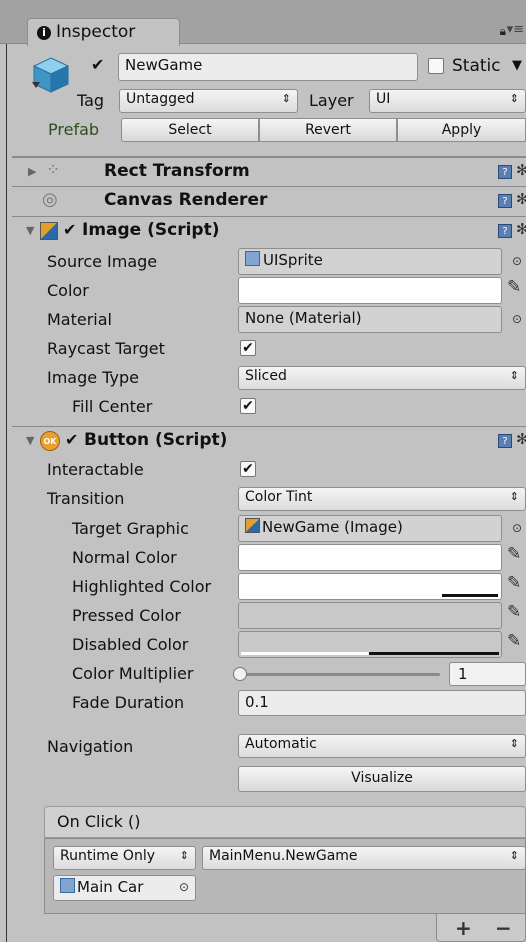 The width and height of the screenshot is (526, 942). What do you see at coordinates (268, 67) in the screenshot?
I see `name-field: NewGame` at bounding box center [268, 67].